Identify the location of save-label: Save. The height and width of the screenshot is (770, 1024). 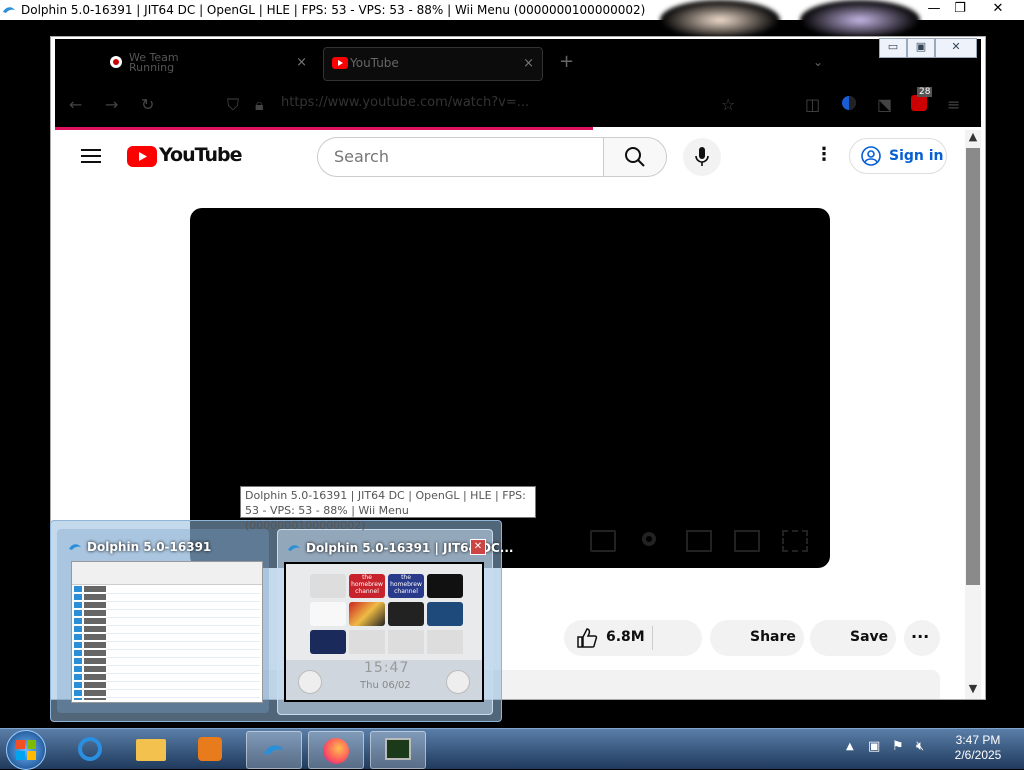
(869, 637).